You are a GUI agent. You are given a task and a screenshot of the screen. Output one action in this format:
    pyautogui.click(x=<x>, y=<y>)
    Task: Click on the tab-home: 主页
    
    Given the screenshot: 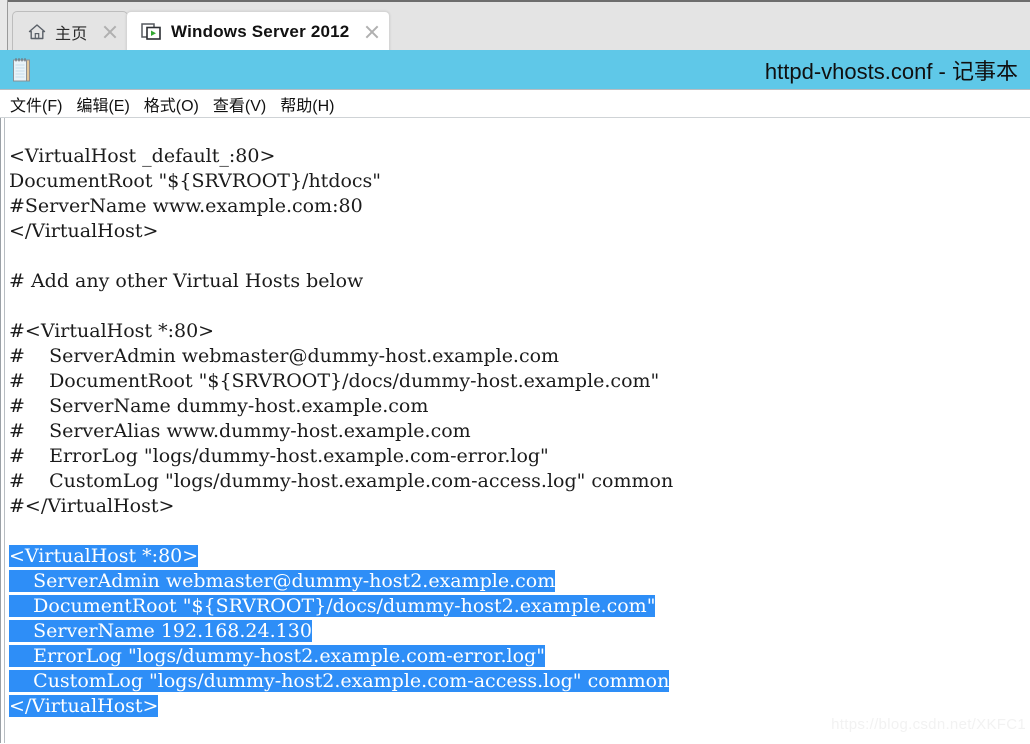 What is the action you would take?
    pyautogui.click(x=70, y=31)
    